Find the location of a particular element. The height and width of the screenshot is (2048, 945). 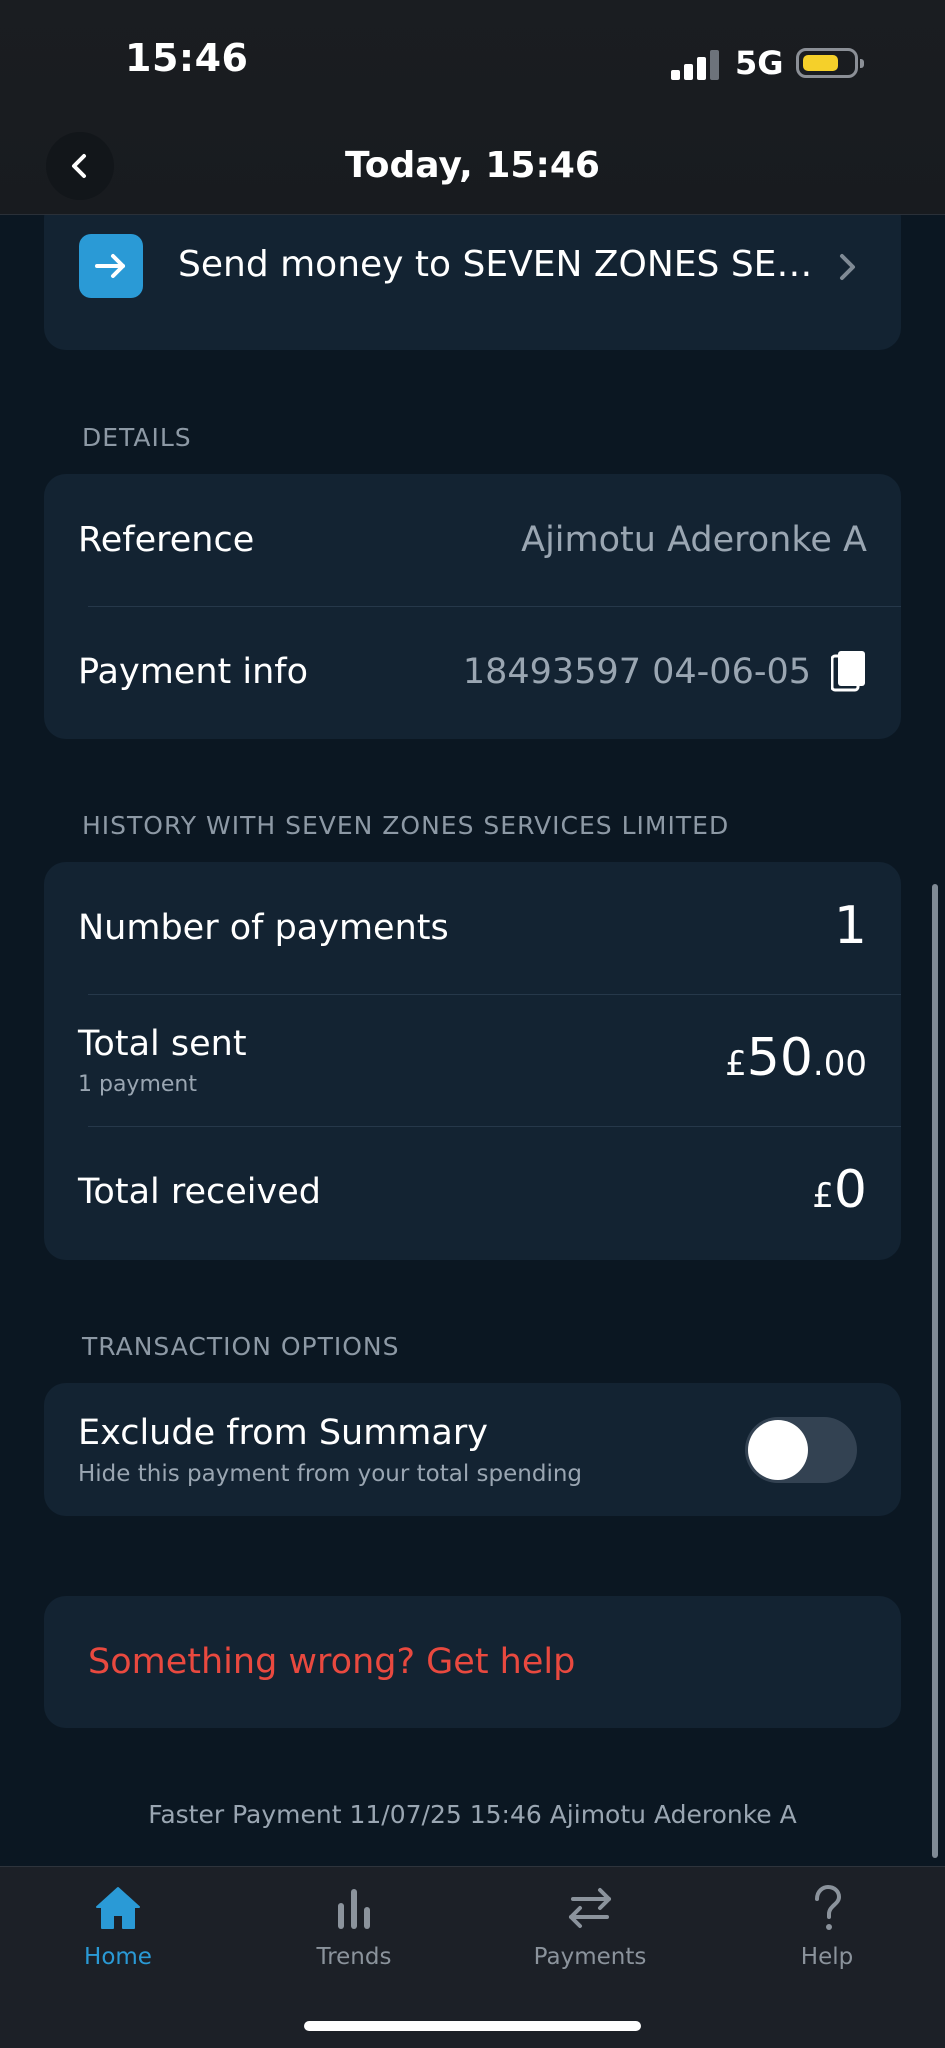

amount-major: 0 is located at coordinates (850, 1190).